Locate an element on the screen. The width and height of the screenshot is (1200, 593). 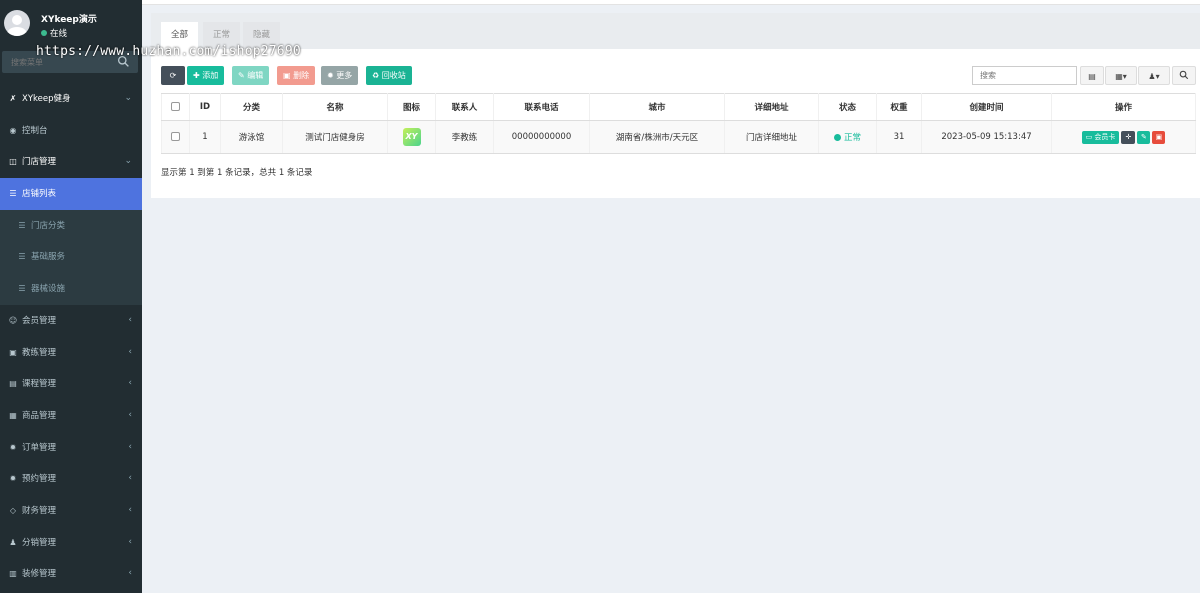
select-all-cell is located at coordinates (175, 107).